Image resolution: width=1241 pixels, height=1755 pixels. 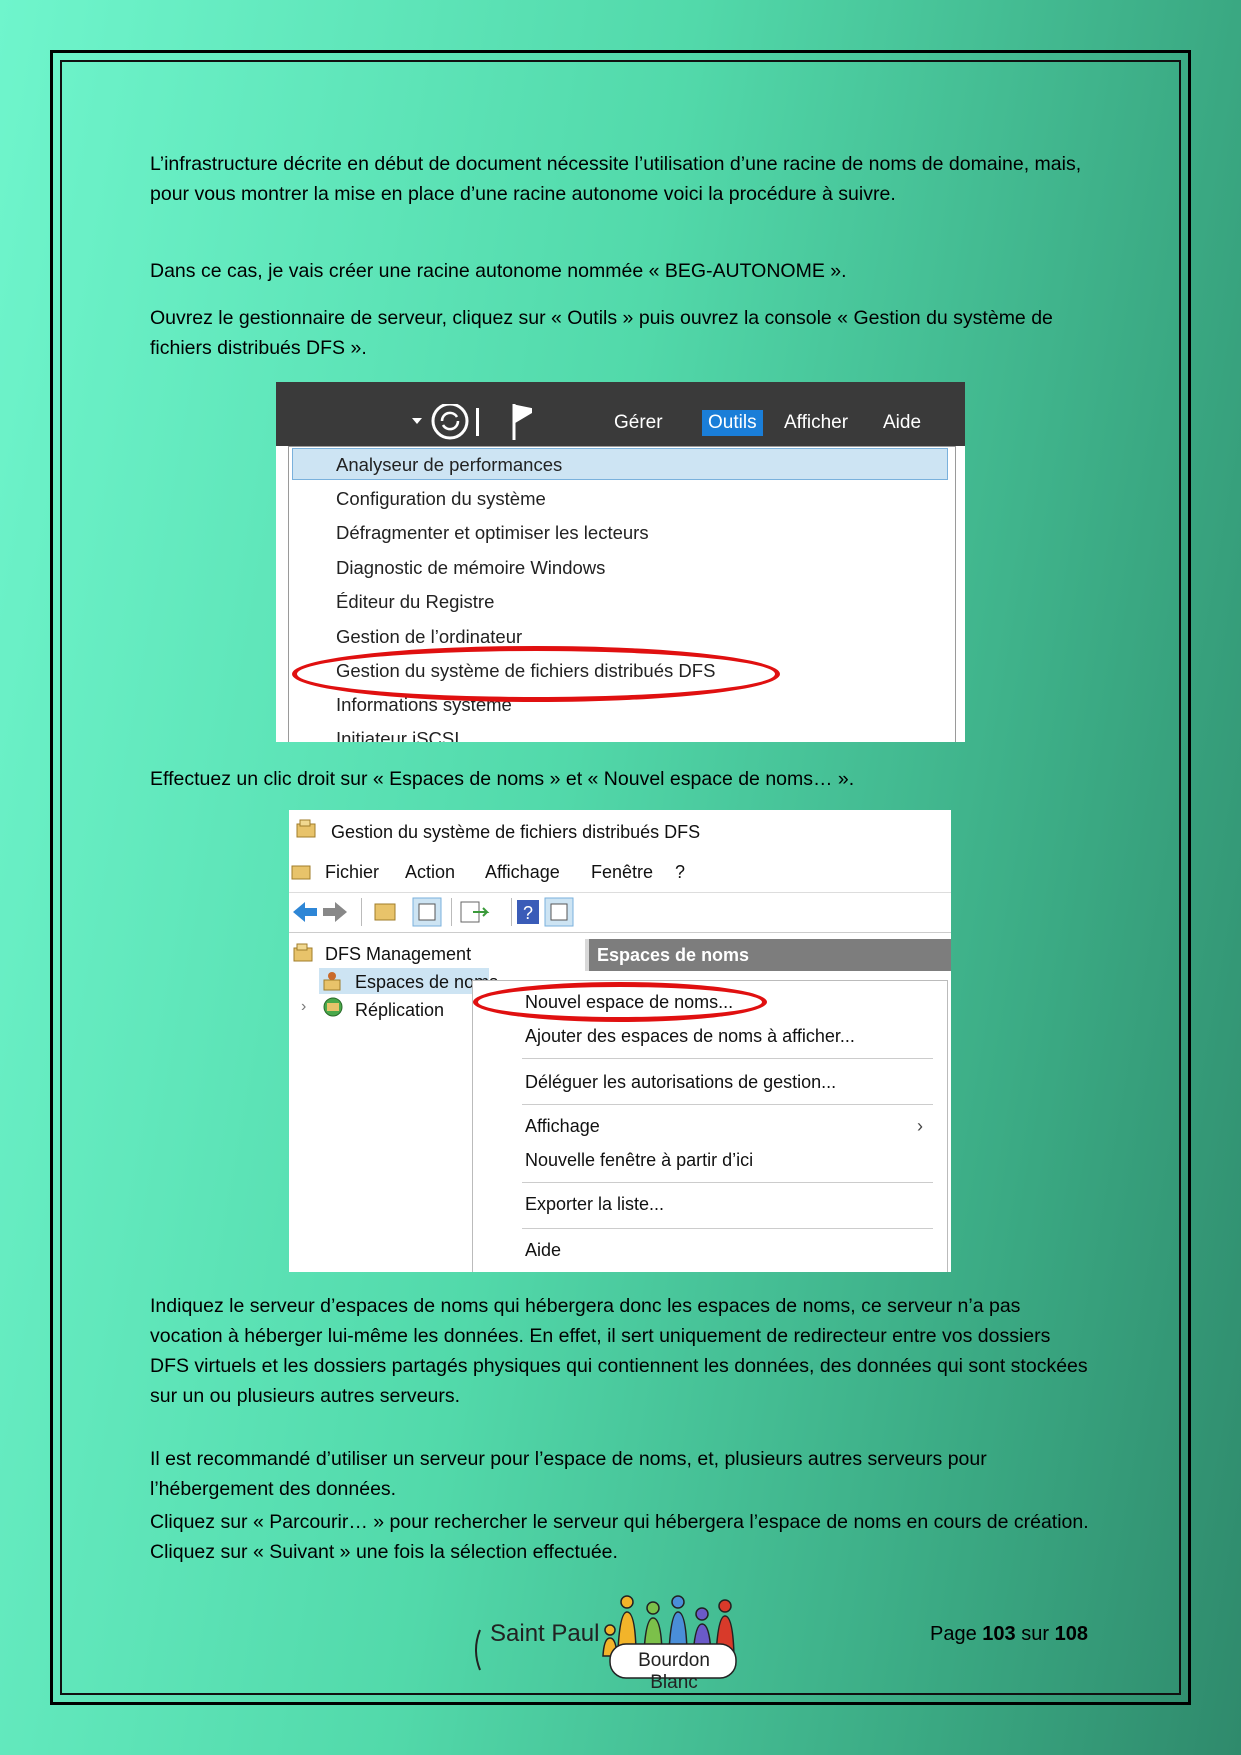 I want to click on server-manager-toolbar: Gérer Outils Afficher Aide, so click(x=620, y=414).